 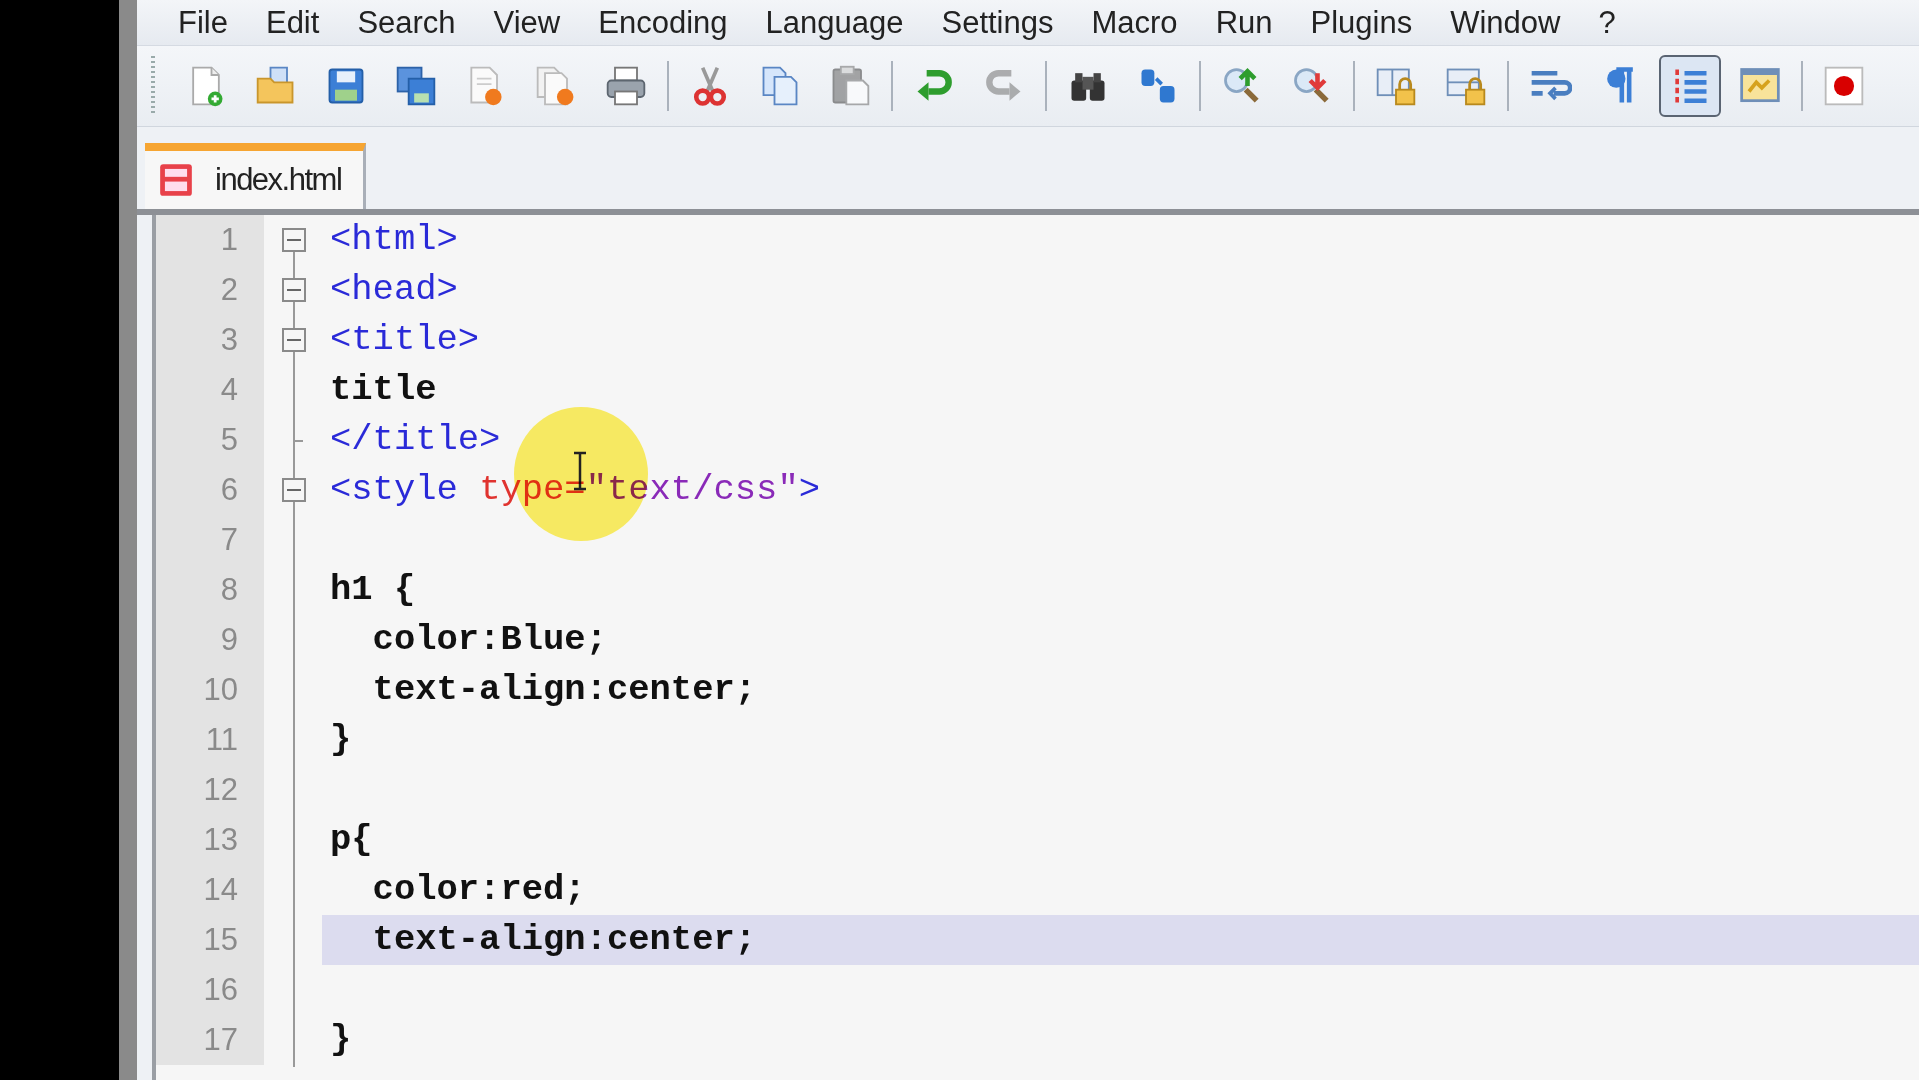 What do you see at coordinates (383, 389) in the screenshot?
I see `code-line: title` at bounding box center [383, 389].